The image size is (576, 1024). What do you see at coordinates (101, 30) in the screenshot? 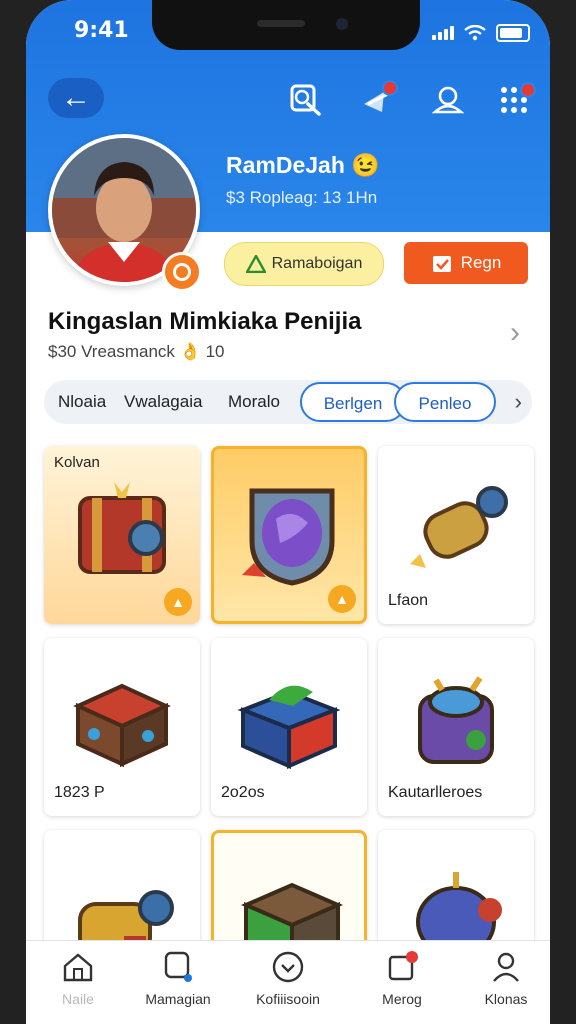
I see `status-time: 9:41` at bounding box center [101, 30].